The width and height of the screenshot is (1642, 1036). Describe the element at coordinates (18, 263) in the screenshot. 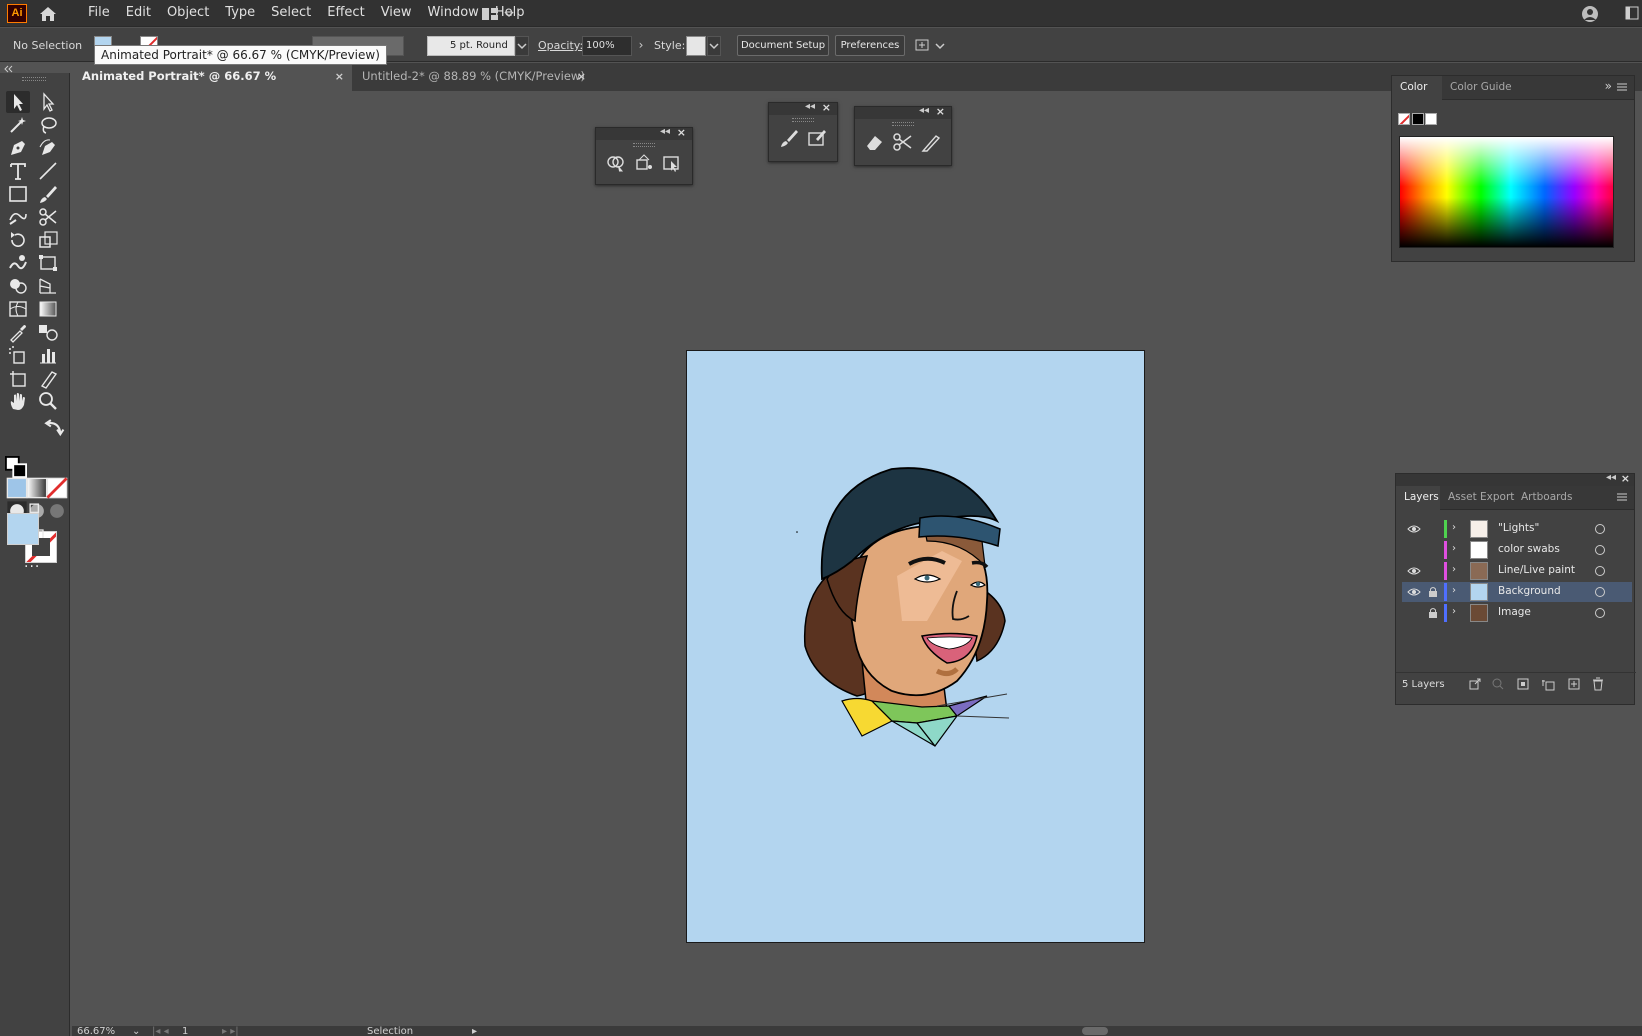

I see `warp-tool-icon` at that location.